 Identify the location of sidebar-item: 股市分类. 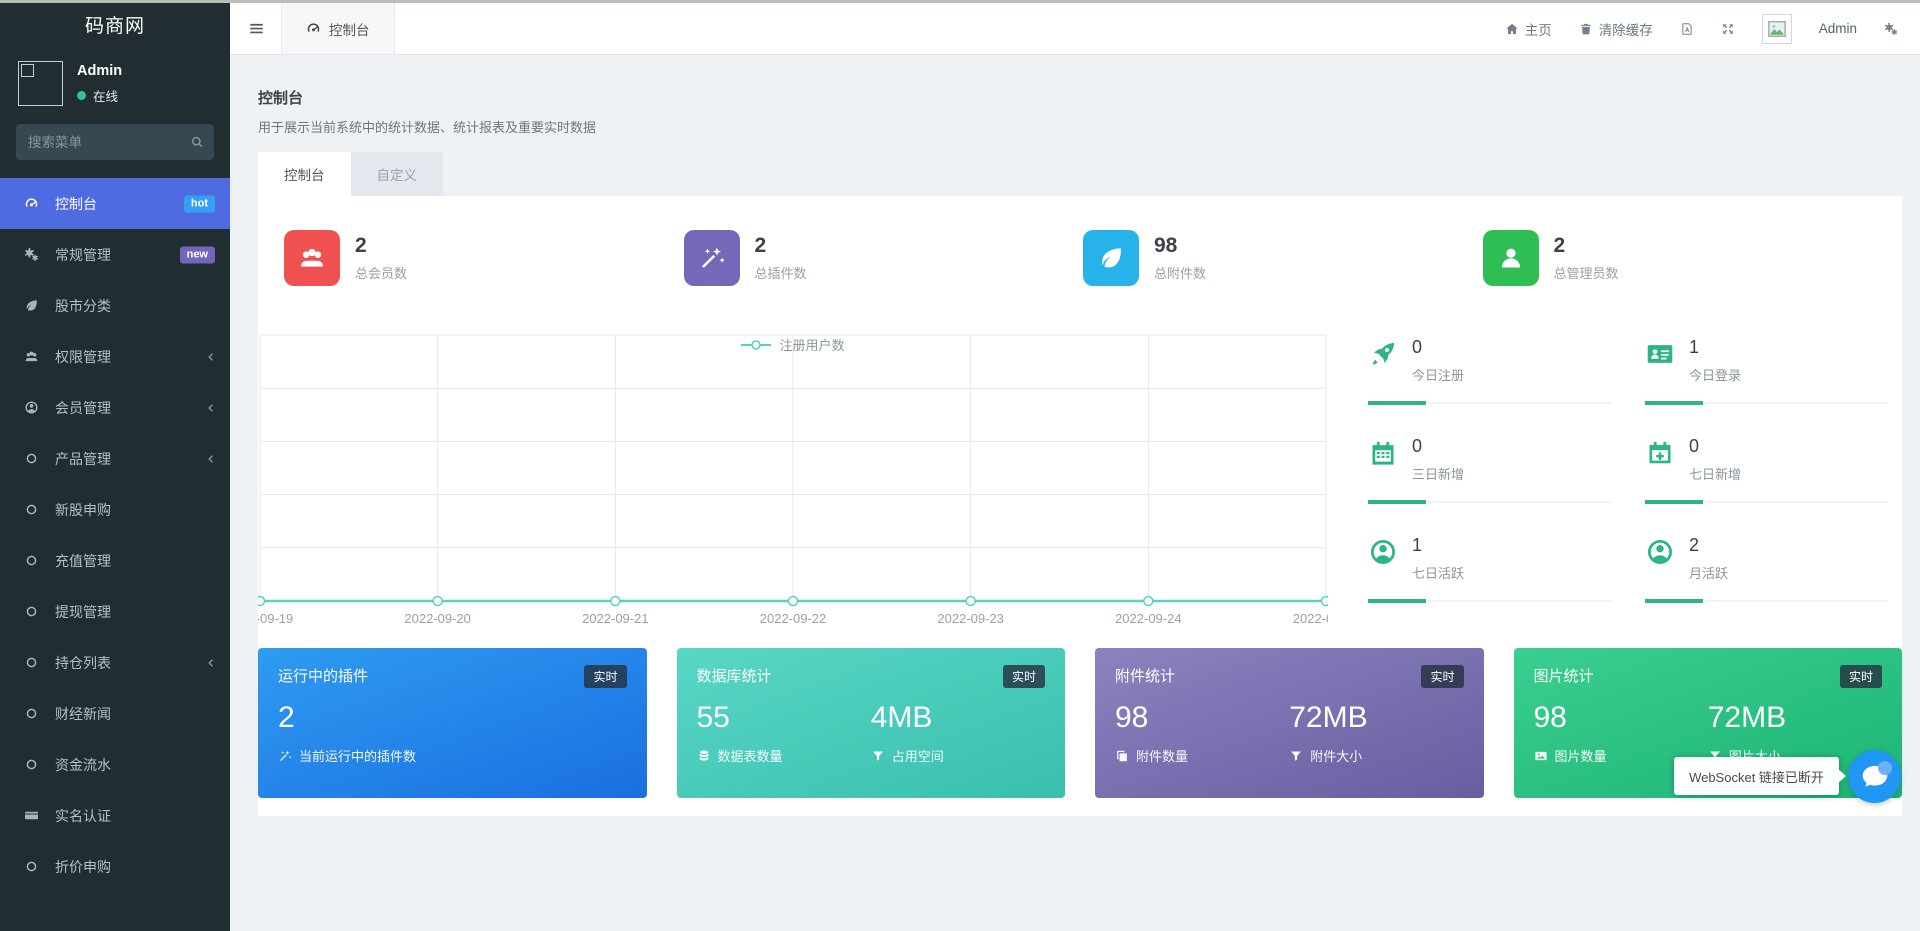
(115, 305).